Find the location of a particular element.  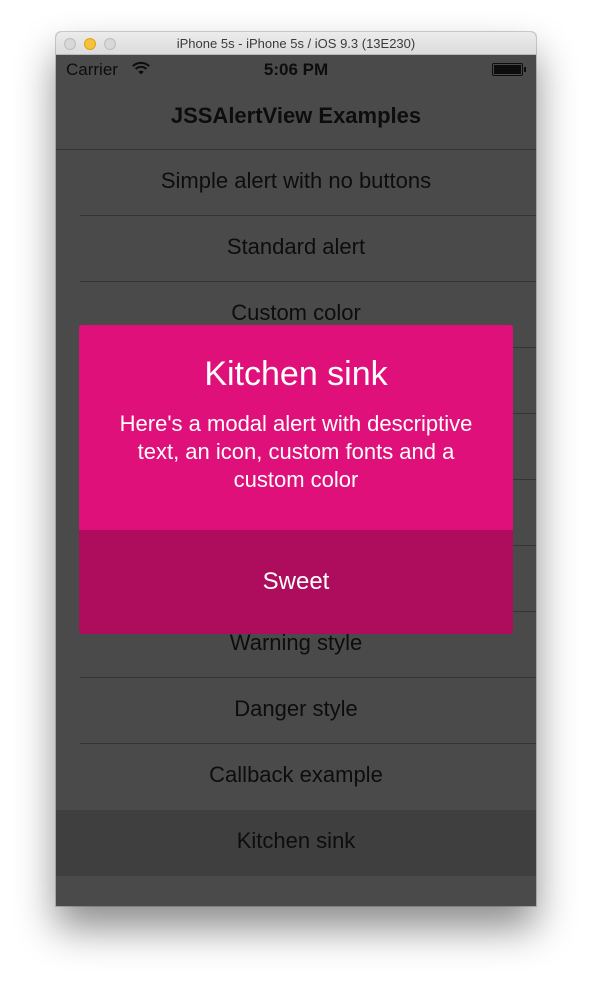

window-title: iPhone 5s - iPhone 5s / iOS 9.3 (13E230) is located at coordinates (296, 43).